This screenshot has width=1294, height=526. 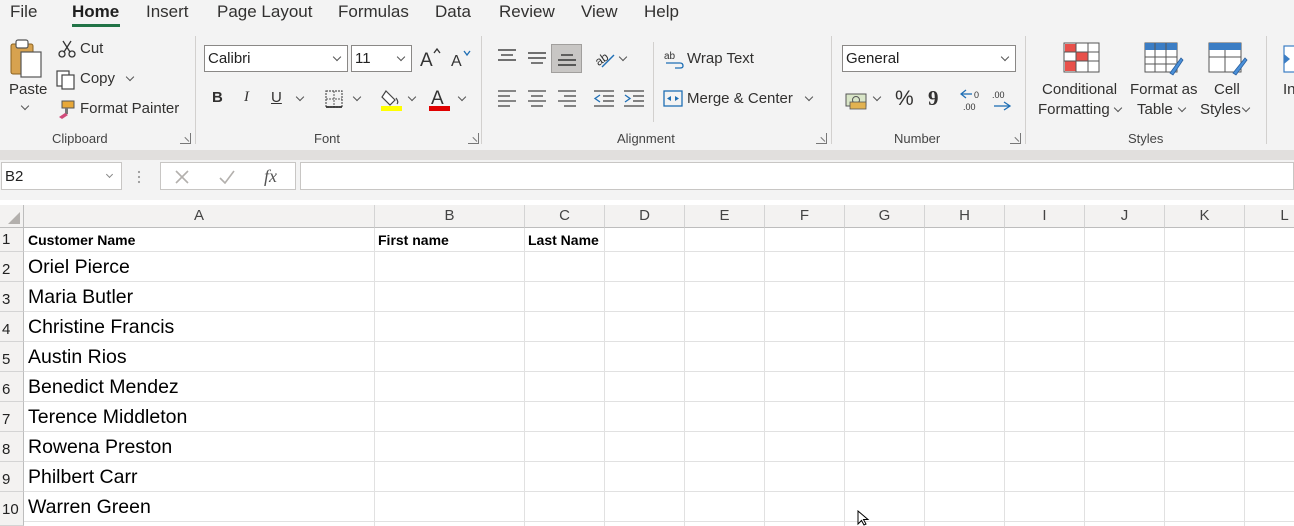 I want to click on format-painter-button: Format Painter, so click(x=129, y=108).